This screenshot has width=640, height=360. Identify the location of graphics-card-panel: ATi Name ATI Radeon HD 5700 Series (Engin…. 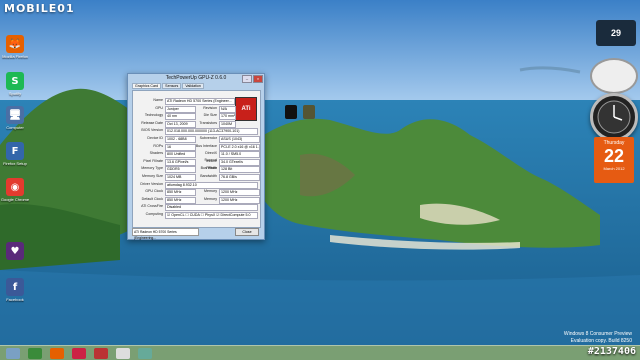
(196, 159).